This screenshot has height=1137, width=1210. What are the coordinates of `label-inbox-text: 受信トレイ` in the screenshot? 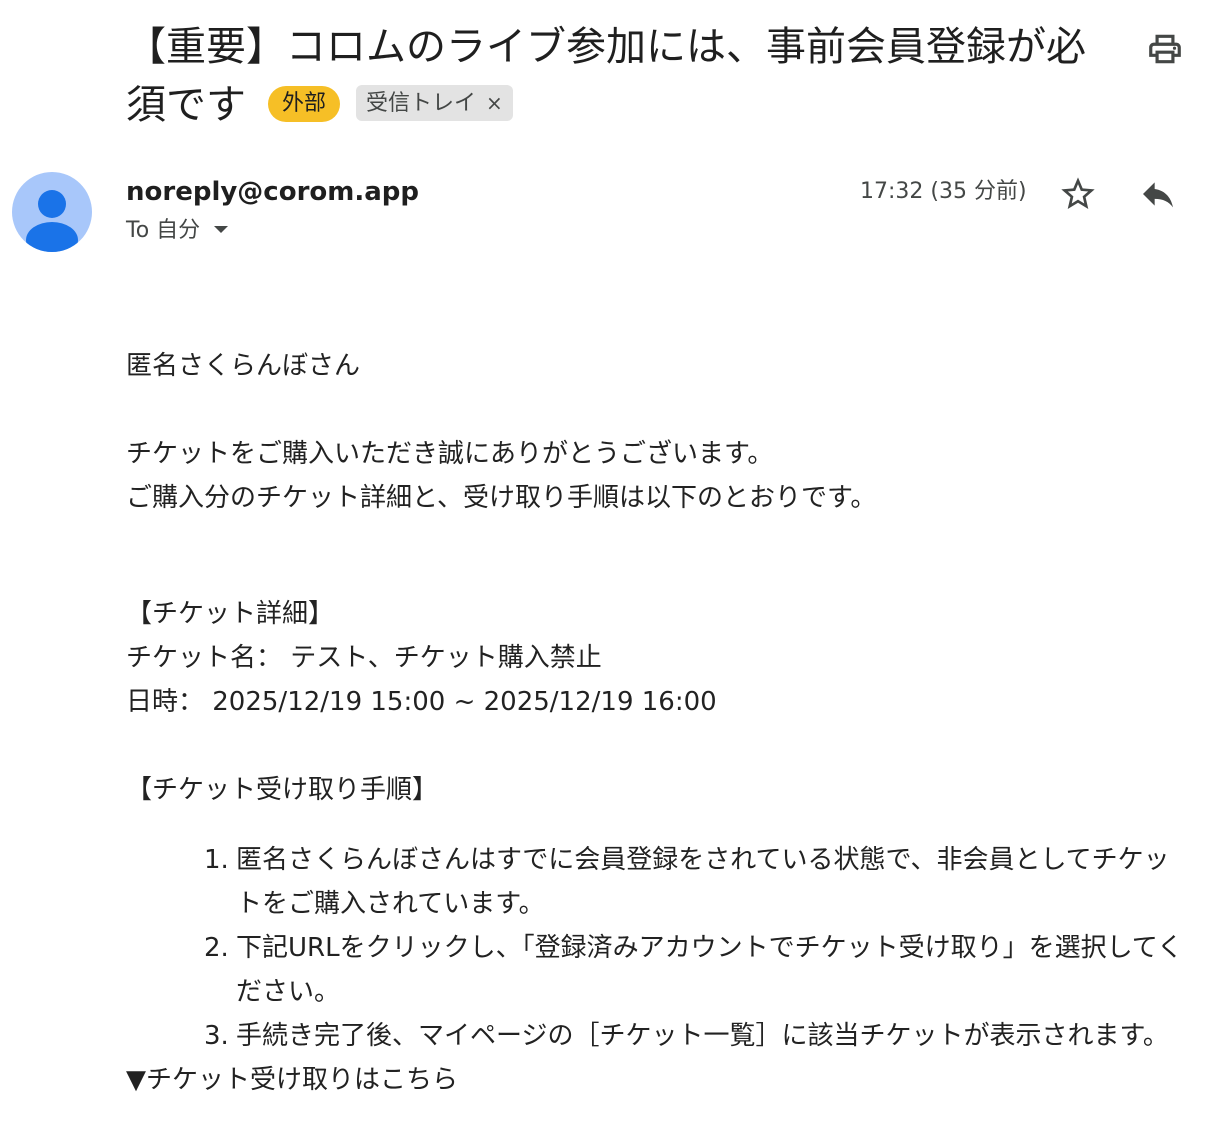 It's located at (421, 103).